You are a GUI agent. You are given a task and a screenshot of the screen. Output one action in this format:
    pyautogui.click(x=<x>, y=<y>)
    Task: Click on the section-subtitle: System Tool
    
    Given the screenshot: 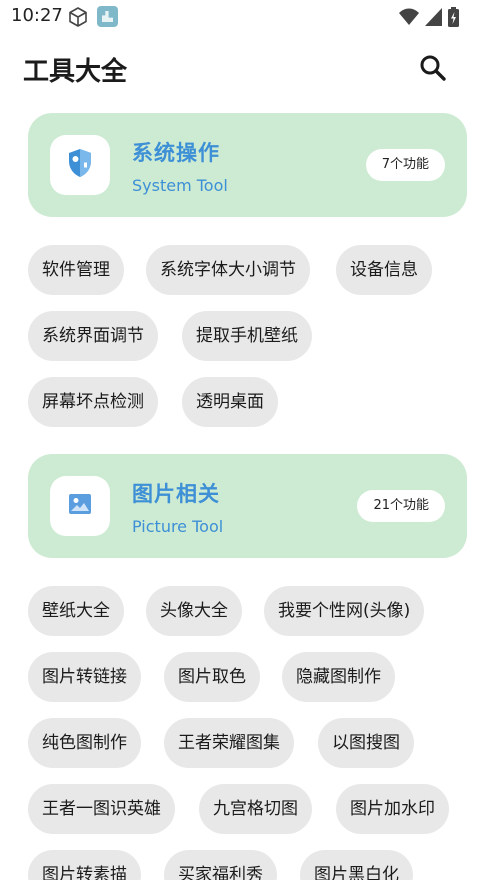 What is the action you would take?
    pyautogui.click(x=180, y=185)
    